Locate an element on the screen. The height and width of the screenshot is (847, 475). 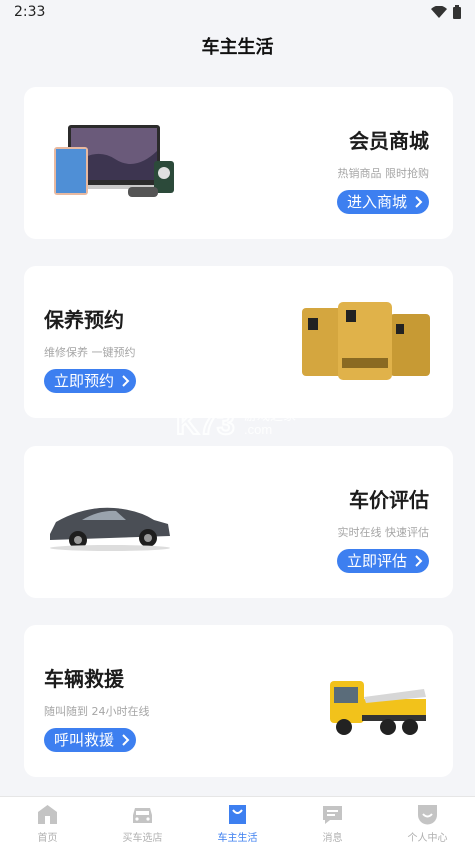
wifi-icon is located at coordinates (439, 11).